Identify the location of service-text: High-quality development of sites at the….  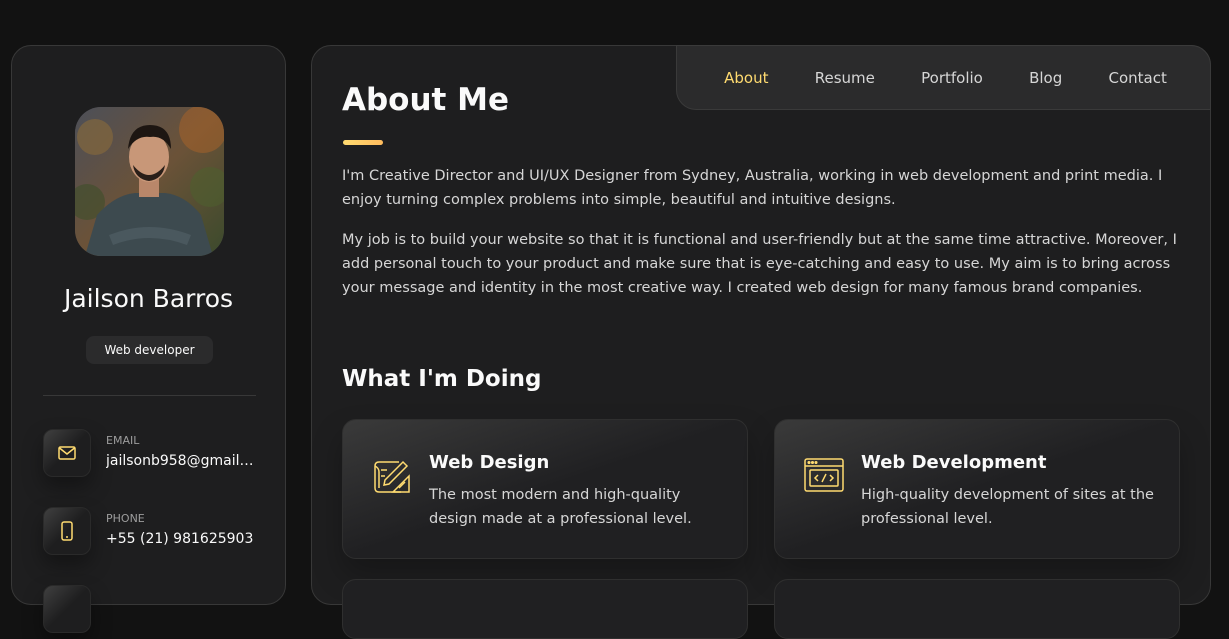
(1007, 507).